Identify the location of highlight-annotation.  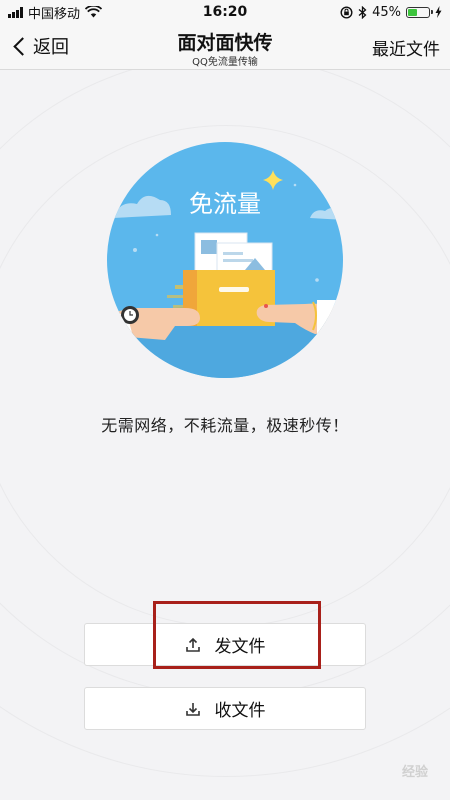
(237, 635).